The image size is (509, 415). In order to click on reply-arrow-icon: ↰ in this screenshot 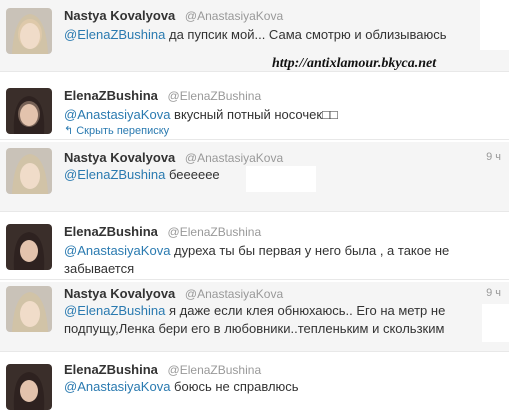, I will do `click(69, 131)`.